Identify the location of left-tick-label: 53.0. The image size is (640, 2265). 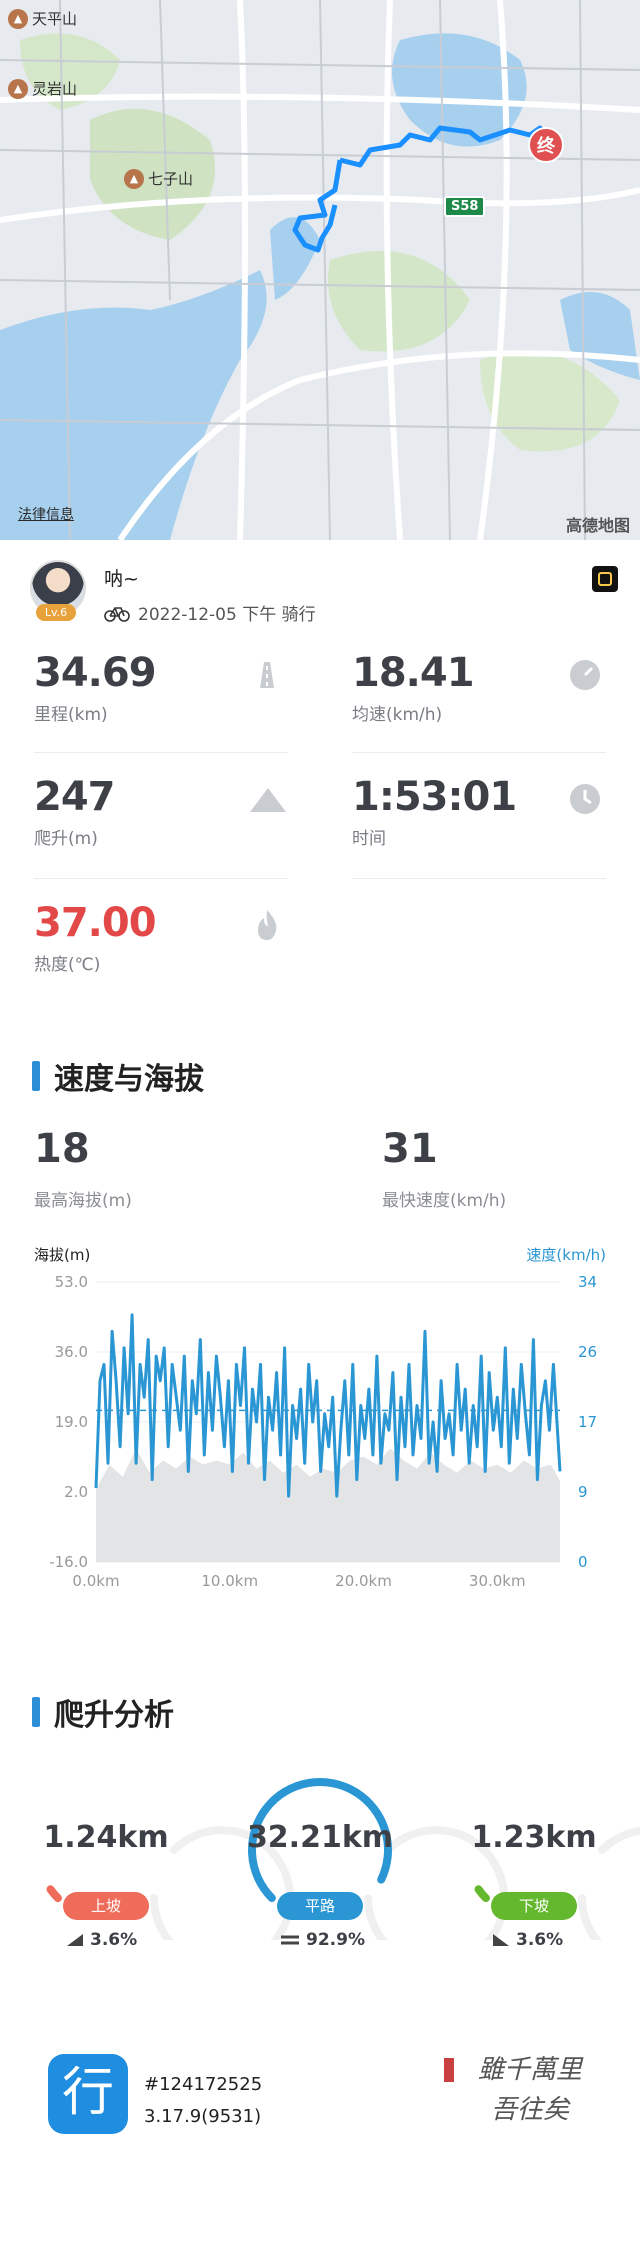
(71, 1282).